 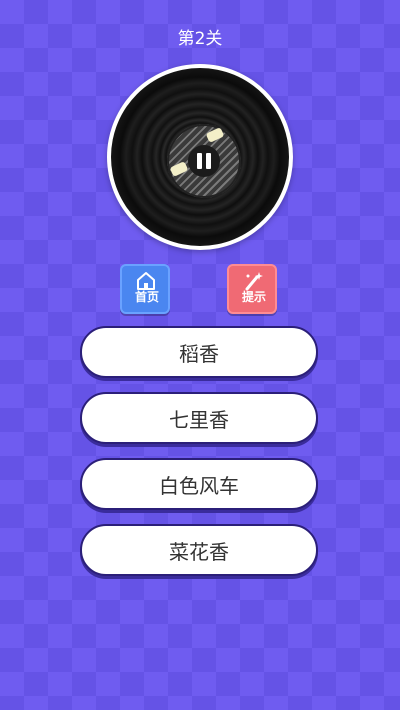 I want to click on answer-label: 稻香, so click(x=199, y=353).